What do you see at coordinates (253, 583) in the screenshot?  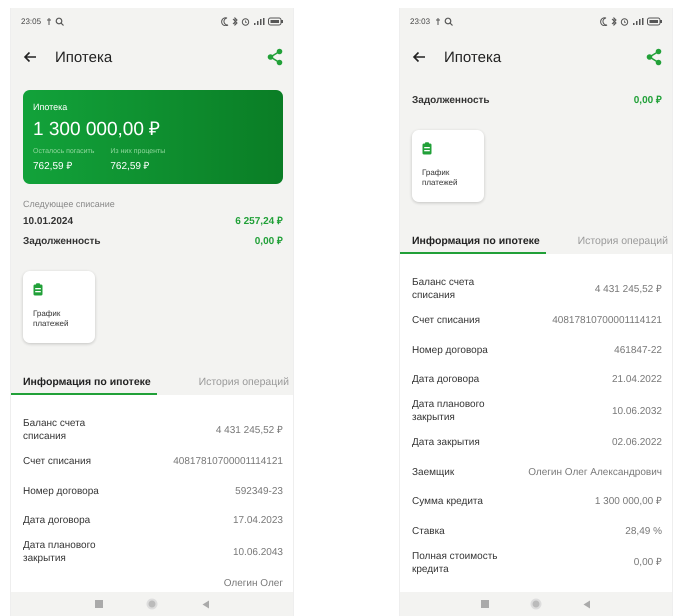 I see `info-value: Олегин Олег` at bounding box center [253, 583].